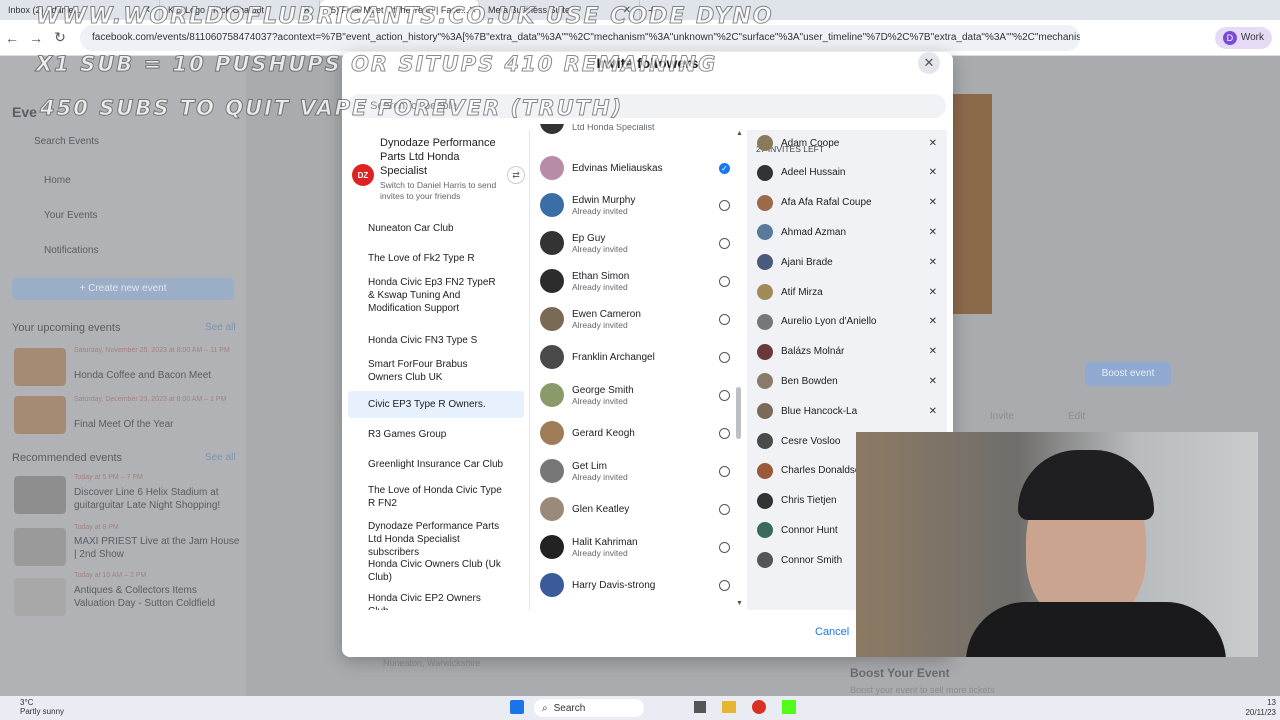 Image resolution: width=1280 pixels, height=720 pixels. I want to click on event-thumbnail, so click(40, 547).